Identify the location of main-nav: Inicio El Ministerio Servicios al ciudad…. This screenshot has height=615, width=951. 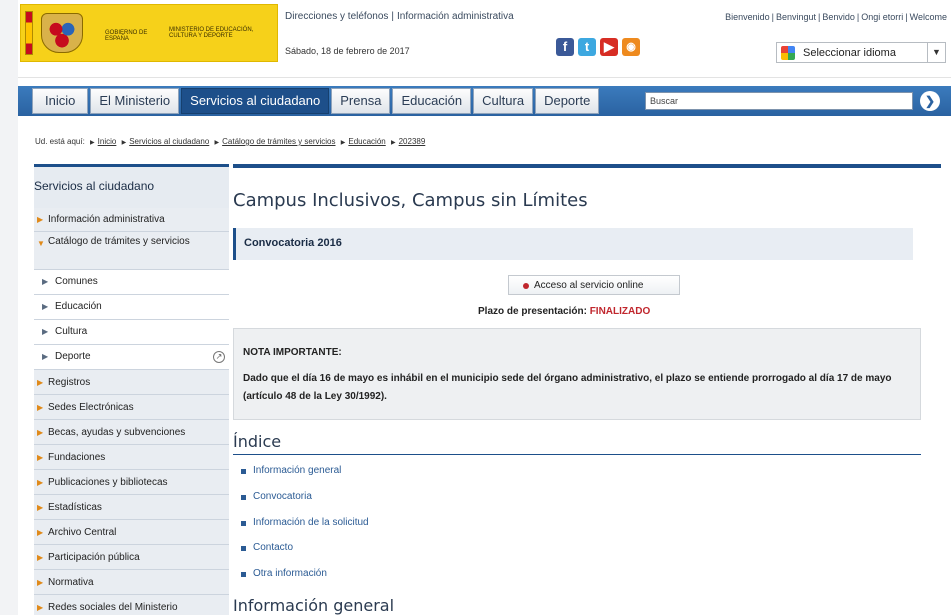
(484, 101).